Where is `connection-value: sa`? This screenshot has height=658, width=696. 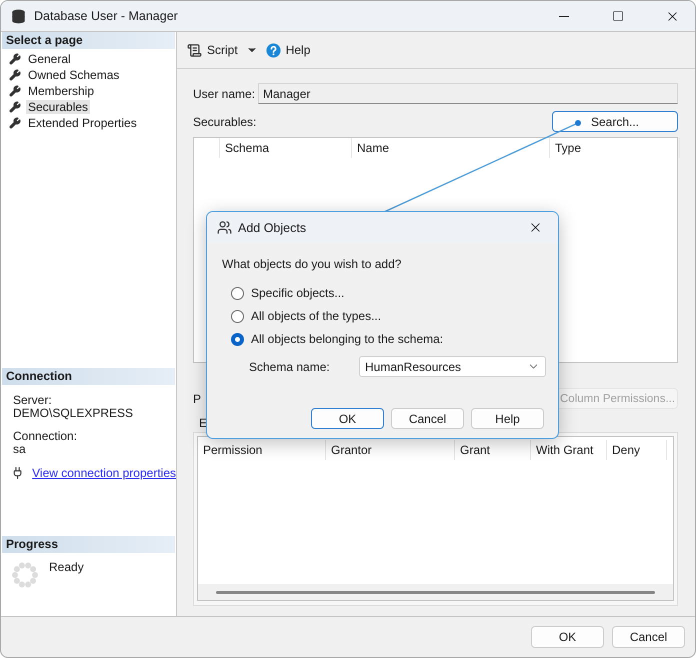 connection-value: sa is located at coordinates (20, 449).